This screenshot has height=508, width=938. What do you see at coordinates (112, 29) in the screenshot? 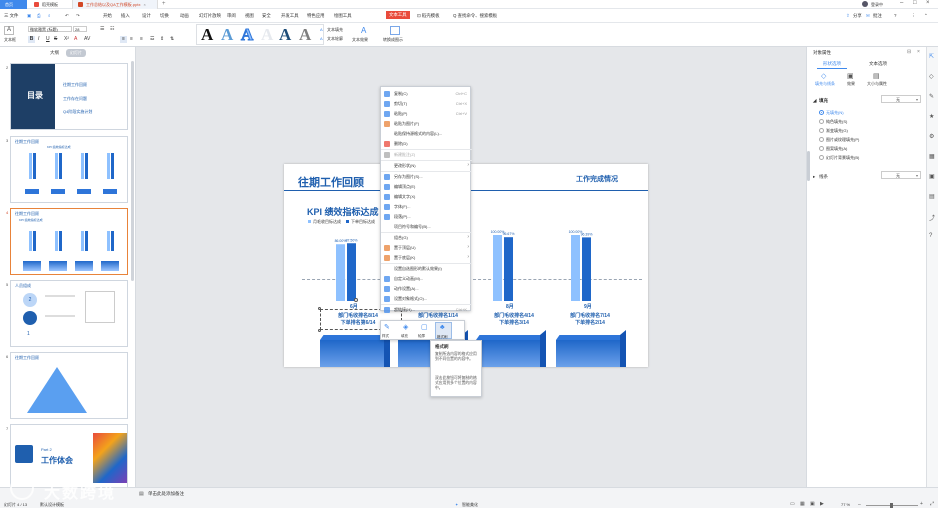
I see `numbering-icon: ☷` at bounding box center [112, 29].